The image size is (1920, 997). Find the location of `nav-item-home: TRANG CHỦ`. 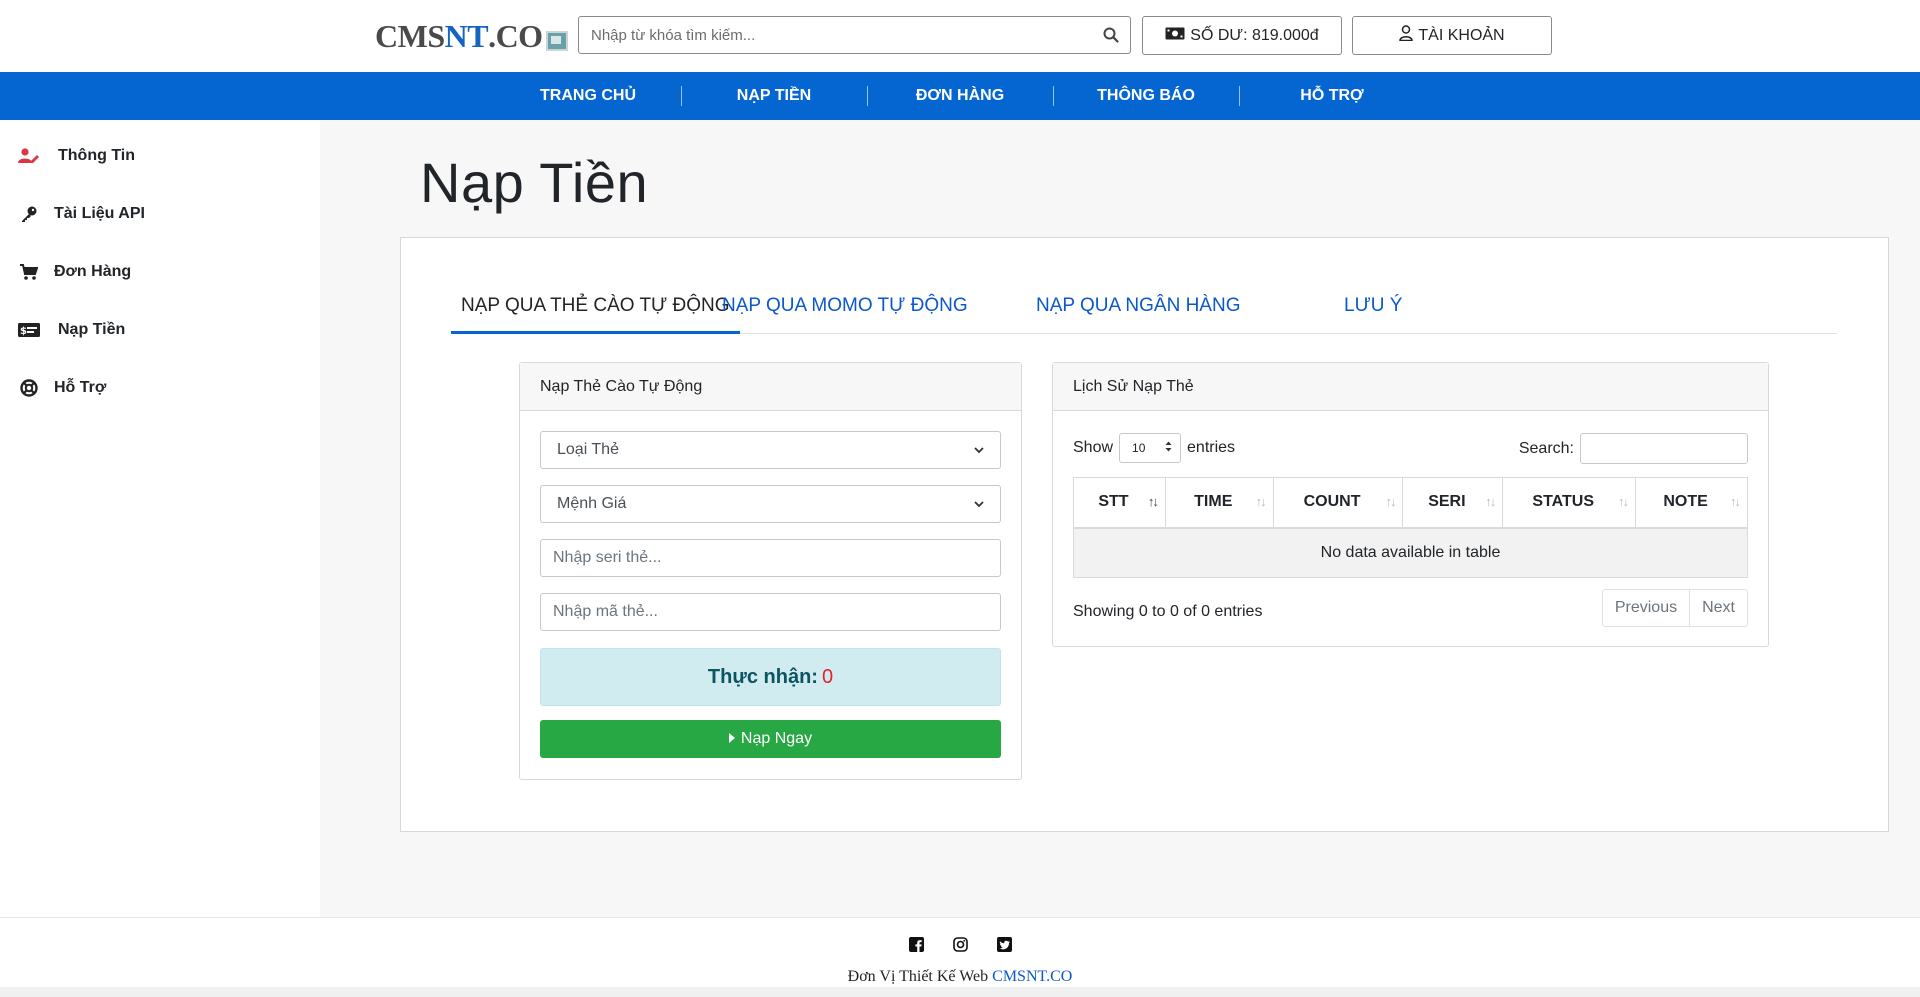

nav-item-home: TRANG CHỦ is located at coordinates (588, 96).